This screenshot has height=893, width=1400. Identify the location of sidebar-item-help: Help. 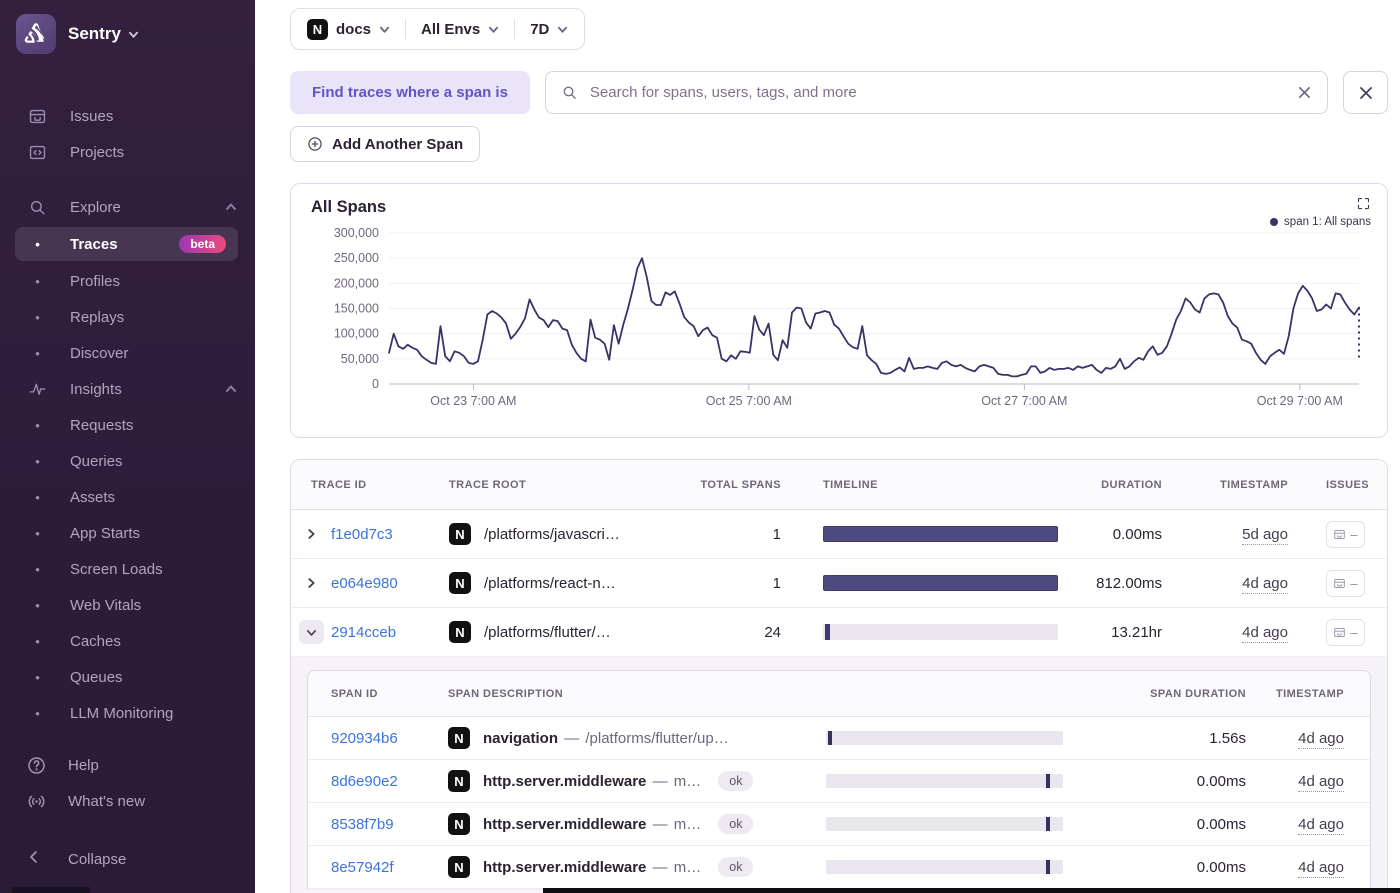
(127, 765).